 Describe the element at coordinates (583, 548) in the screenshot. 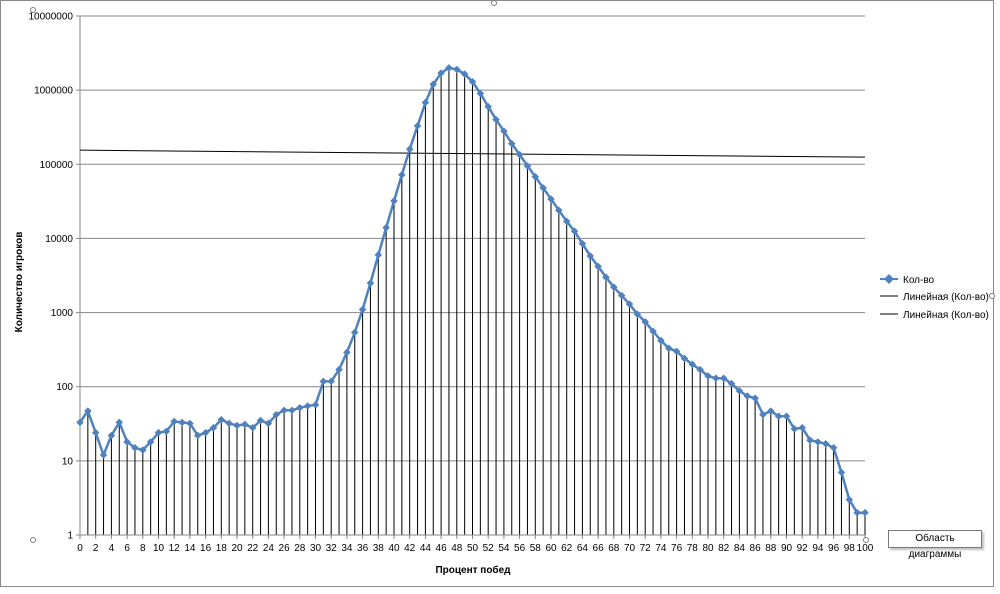

I see `x-tick-label-64: 64` at that location.